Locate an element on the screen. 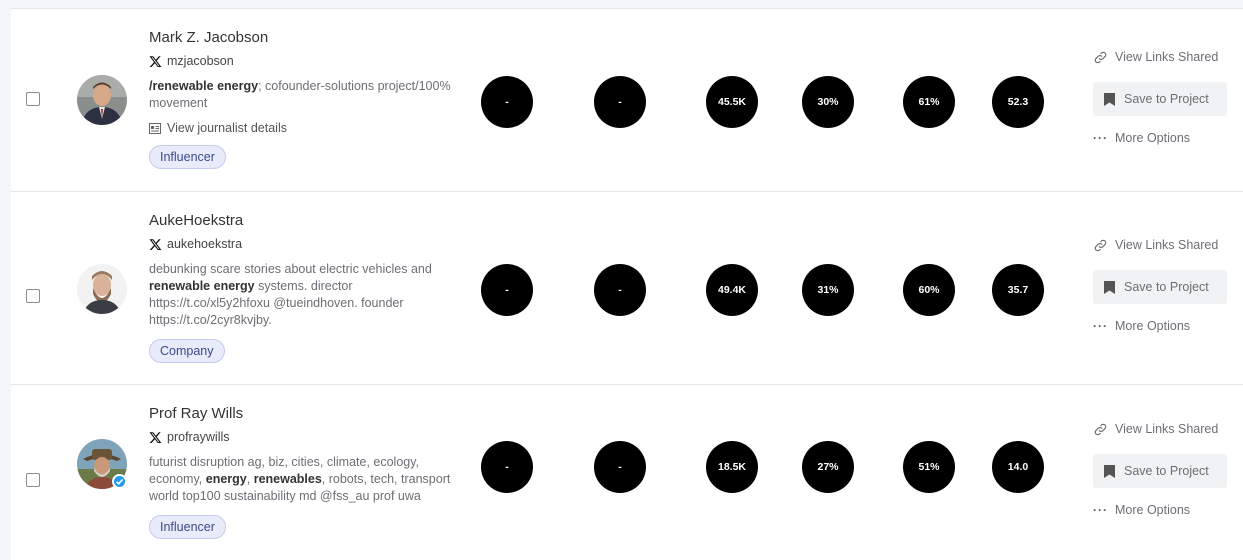  metric-circle: 49.4K is located at coordinates (732, 290).